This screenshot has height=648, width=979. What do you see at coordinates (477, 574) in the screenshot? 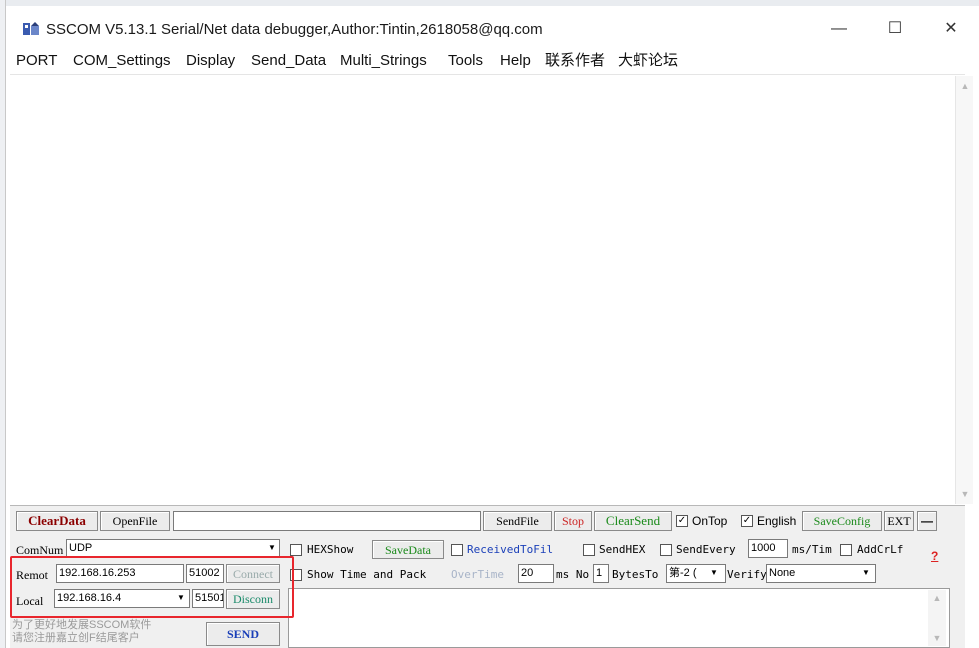
I see `overtime-label: OverTime` at bounding box center [477, 574].